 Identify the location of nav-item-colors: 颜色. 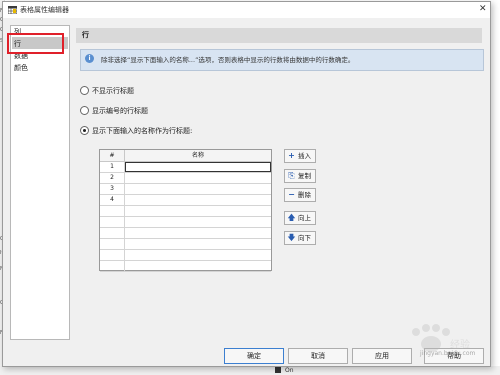
(21, 68).